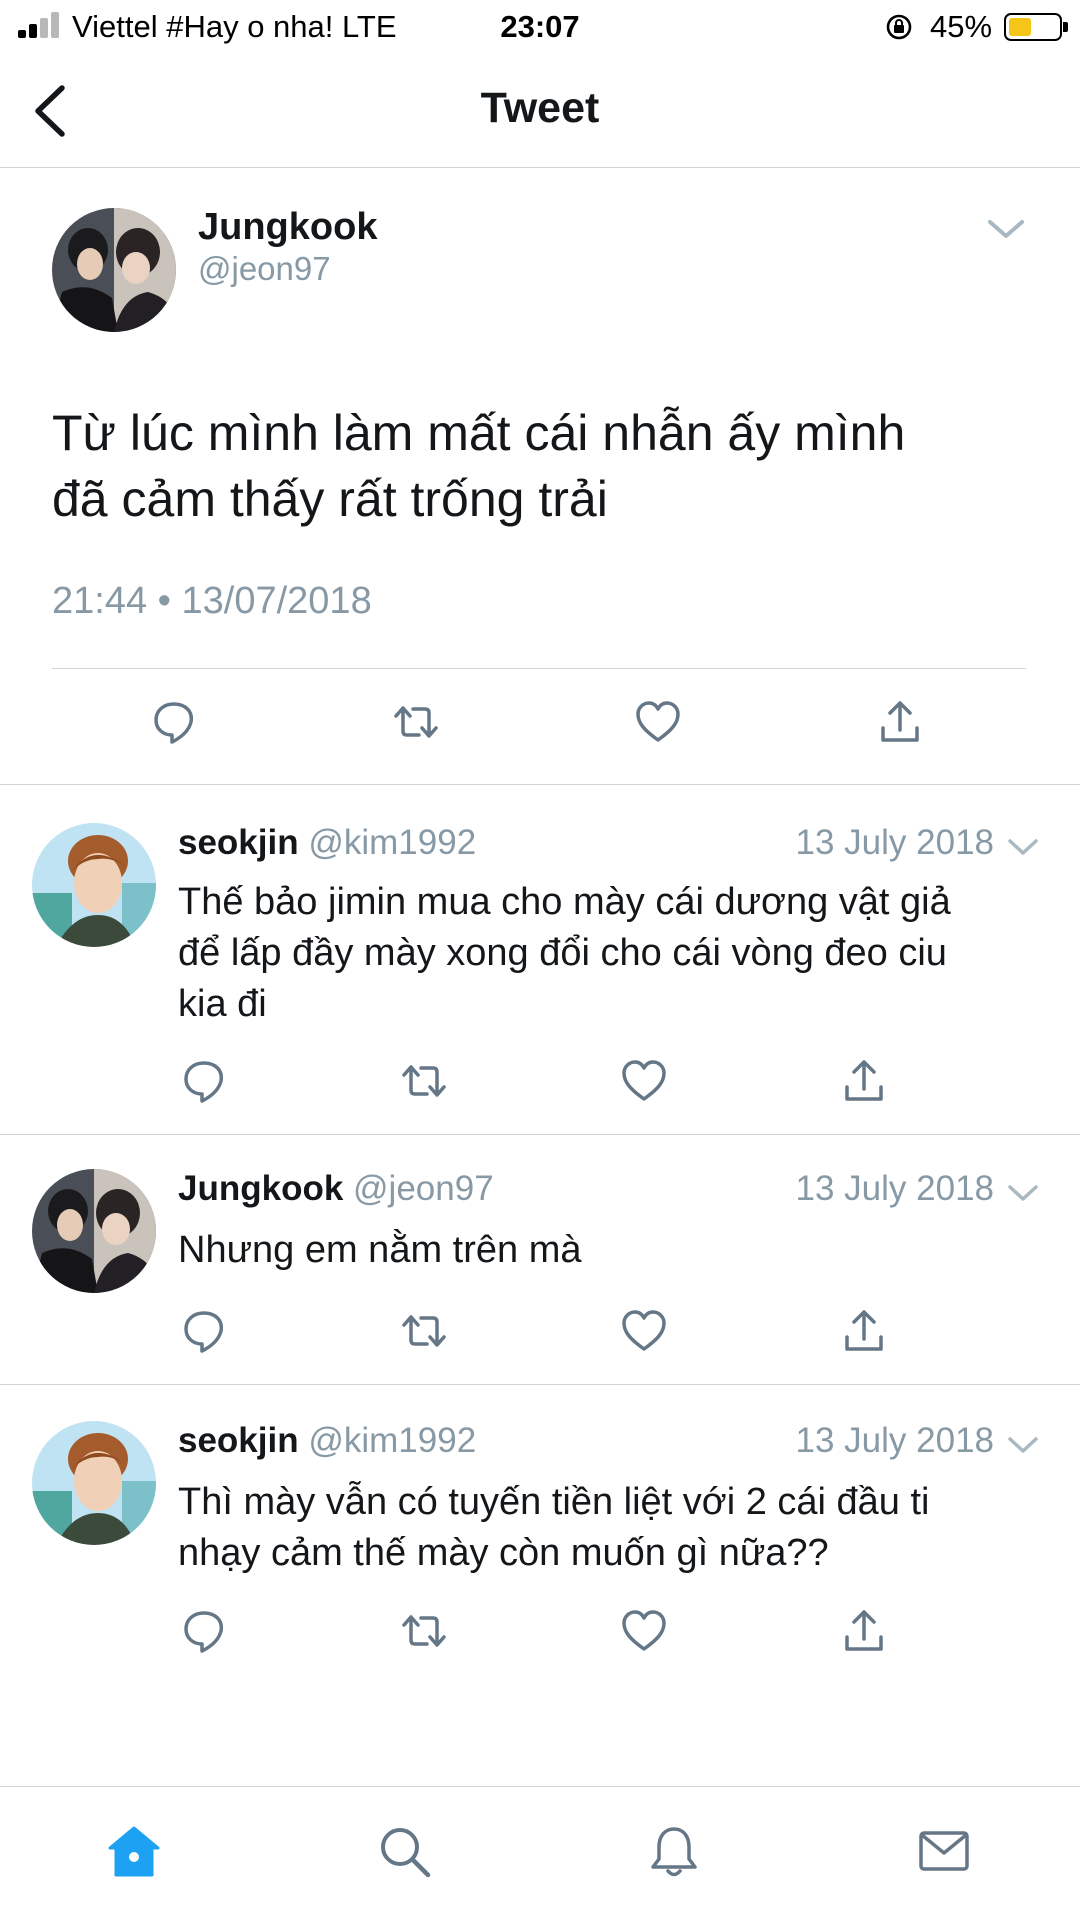 The image size is (1080, 1920). I want to click on status-time: 23:07, so click(540, 26).